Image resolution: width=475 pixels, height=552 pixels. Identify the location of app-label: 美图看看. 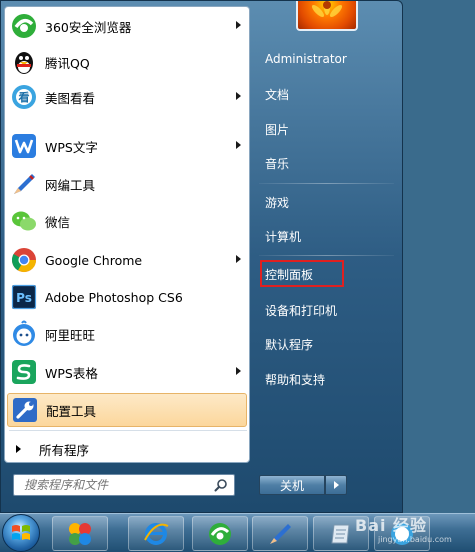
(70, 98).